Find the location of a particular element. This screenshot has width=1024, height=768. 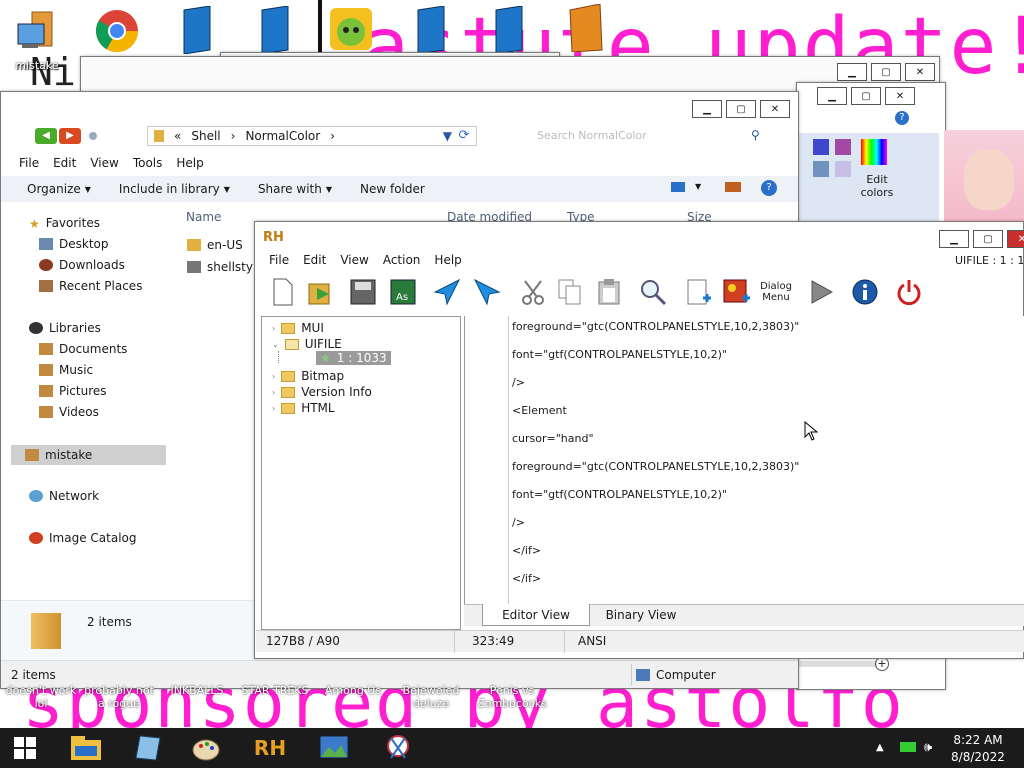

refresh-icon: ⟳ is located at coordinates (464, 136).